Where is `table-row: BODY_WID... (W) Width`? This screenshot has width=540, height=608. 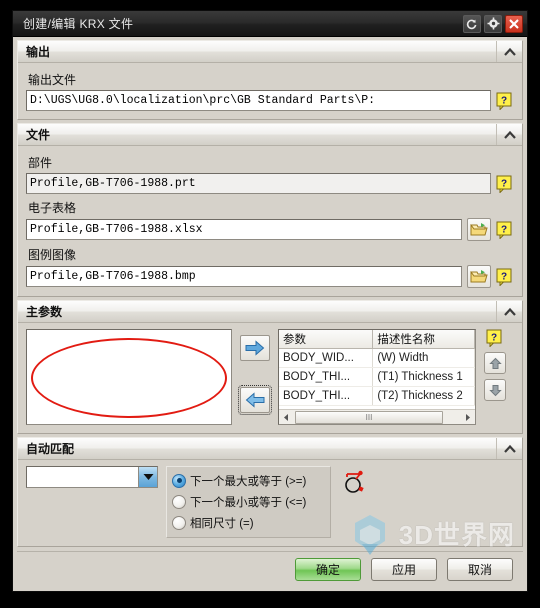 table-row: BODY_WID... (W) Width is located at coordinates (377, 358).